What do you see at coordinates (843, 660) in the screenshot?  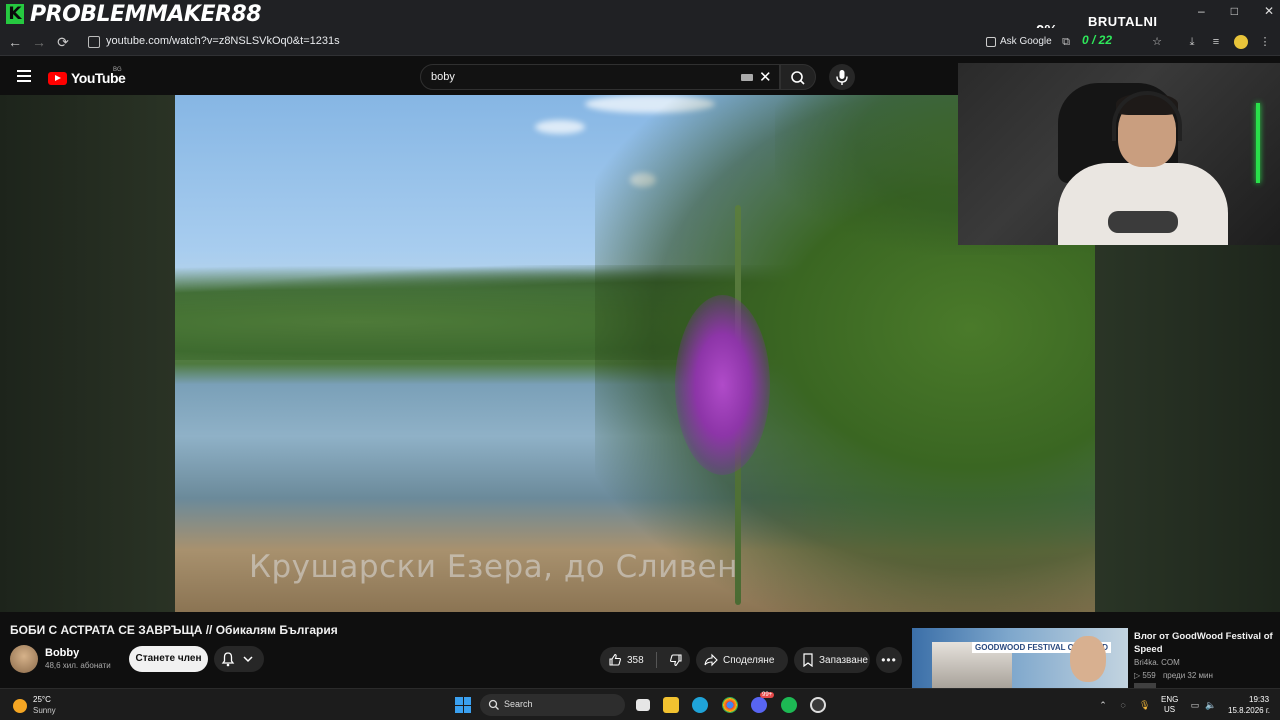 I see `save-label: Запазване` at bounding box center [843, 660].